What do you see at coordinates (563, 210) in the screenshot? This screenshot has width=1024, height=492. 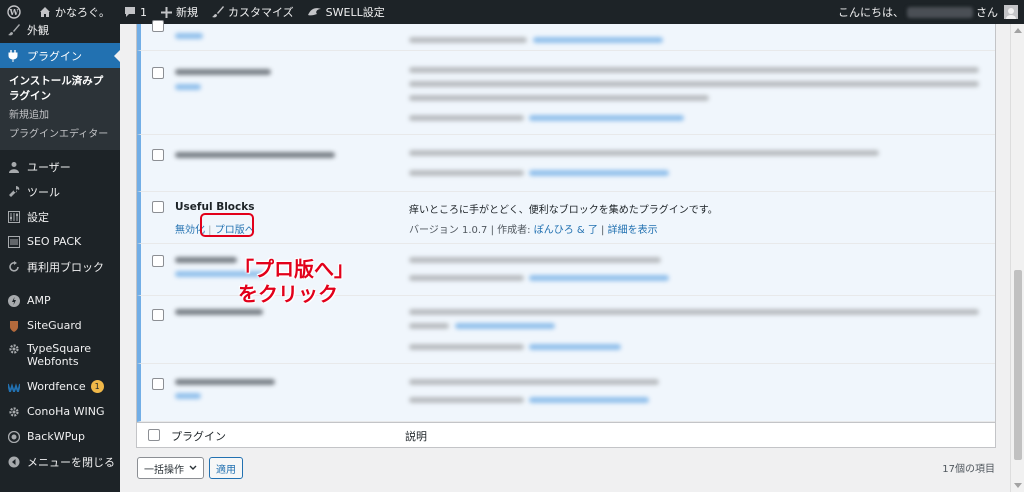 I see `plugin-description: 痒いところに手がとどく、便利なブロックを集めたプラグインです。` at bounding box center [563, 210].